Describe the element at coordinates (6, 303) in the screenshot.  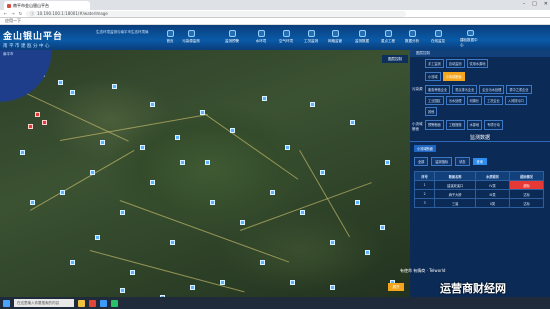
I see `start-icon` at that location.